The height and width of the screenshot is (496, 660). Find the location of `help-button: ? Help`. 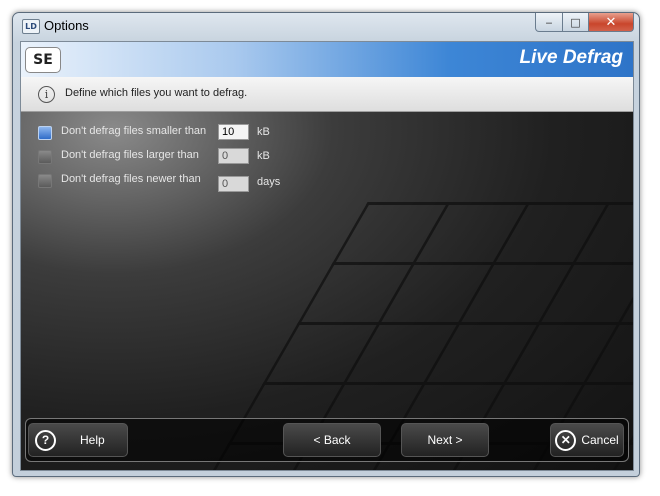

help-button: ? Help is located at coordinates (78, 440).